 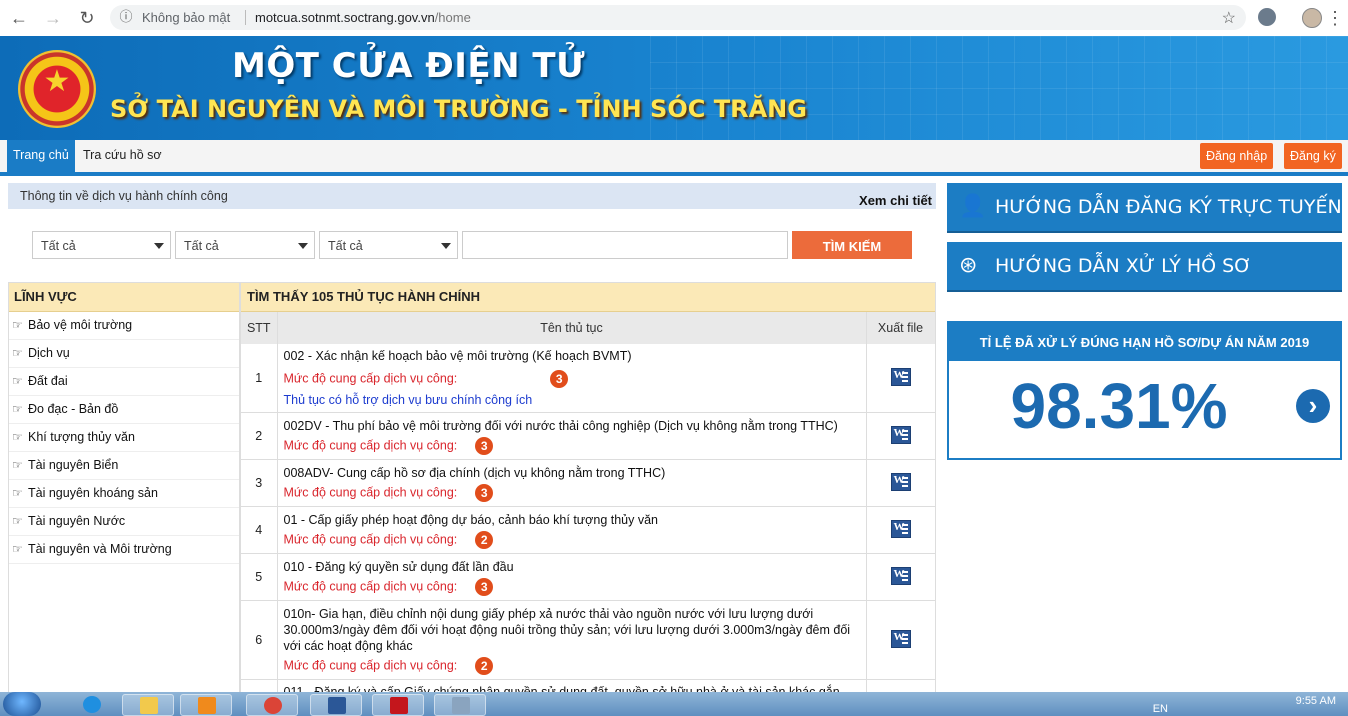 I want to click on row-stt: 5, so click(x=259, y=577).